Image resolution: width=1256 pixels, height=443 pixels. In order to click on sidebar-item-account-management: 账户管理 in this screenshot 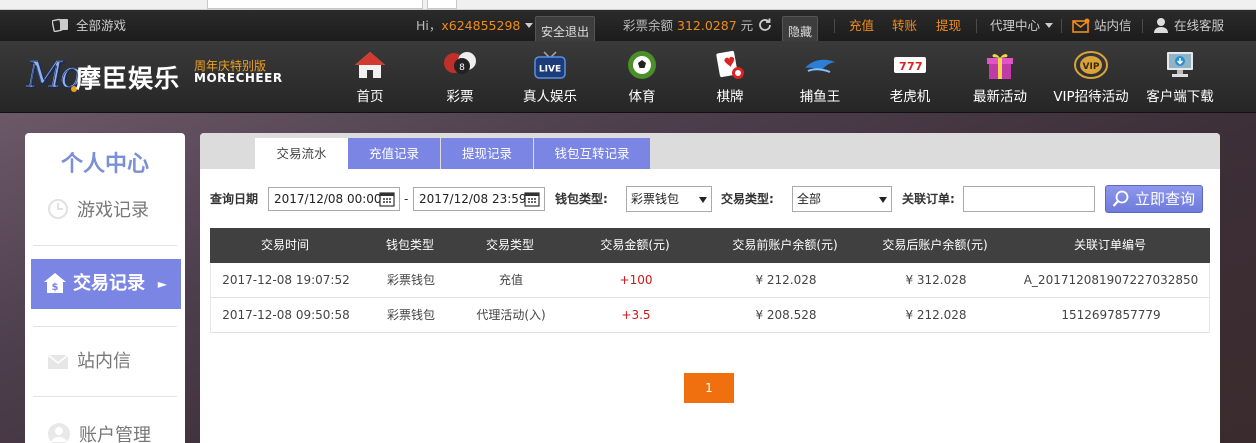, I will do `click(99, 432)`.